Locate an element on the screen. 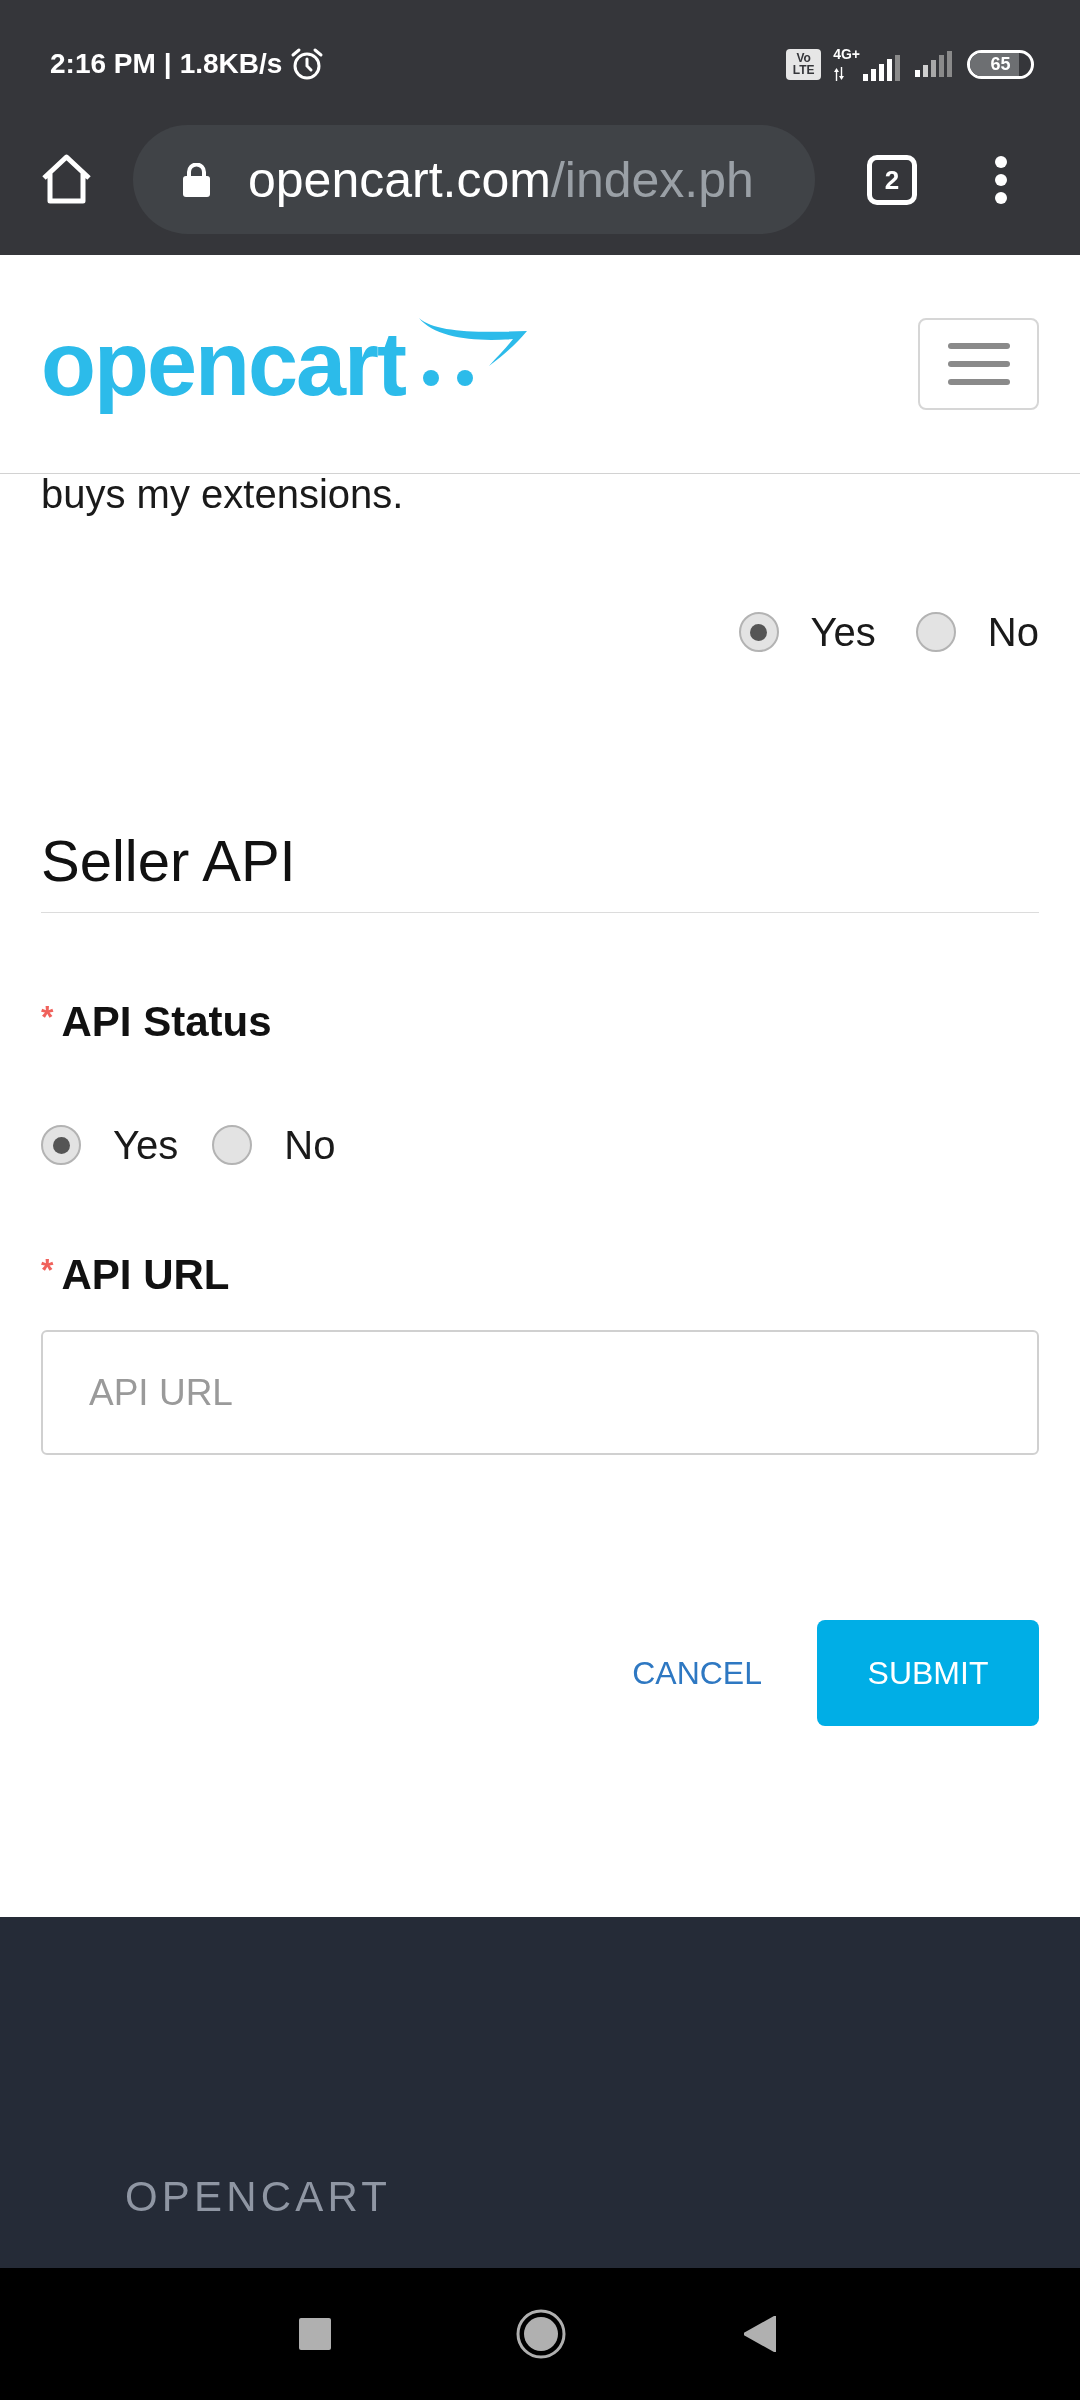 The width and height of the screenshot is (1080, 2400). description-text: buys my extensions. is located at coordinates (223, 494).